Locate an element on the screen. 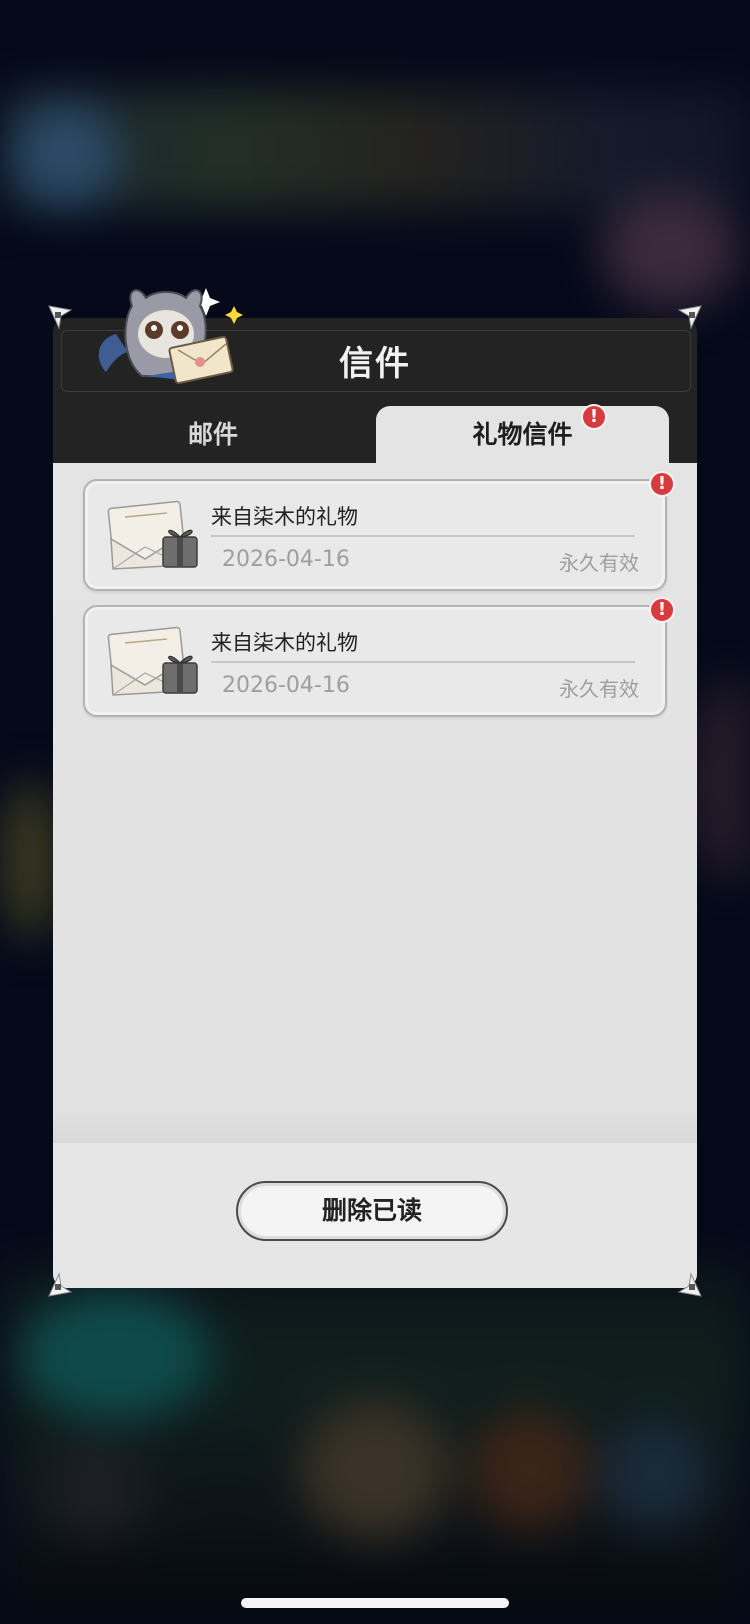 The height and width of the screenshot is (1624, 750). home-indicator is located at coordinates (375, 1603).